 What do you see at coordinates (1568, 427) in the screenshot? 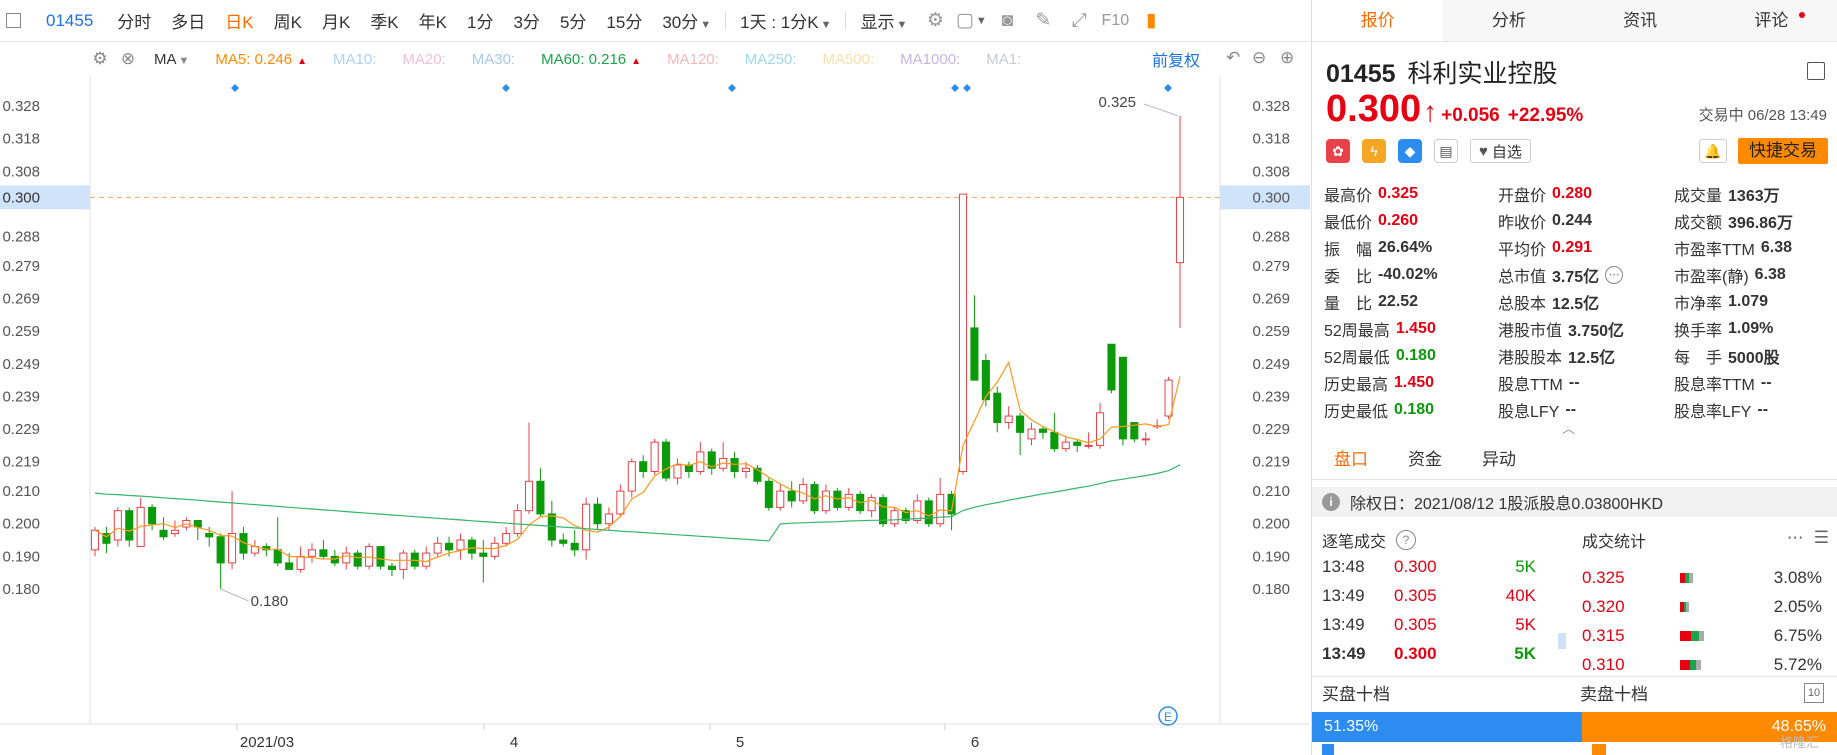
I see `chevron-up-icon: ︿` at bounding box center [1568, 427].